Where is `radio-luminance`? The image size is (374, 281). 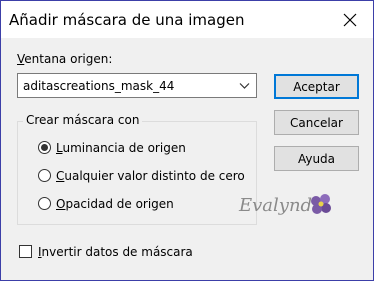 radio-luminance is located at coordinates (44, 147).